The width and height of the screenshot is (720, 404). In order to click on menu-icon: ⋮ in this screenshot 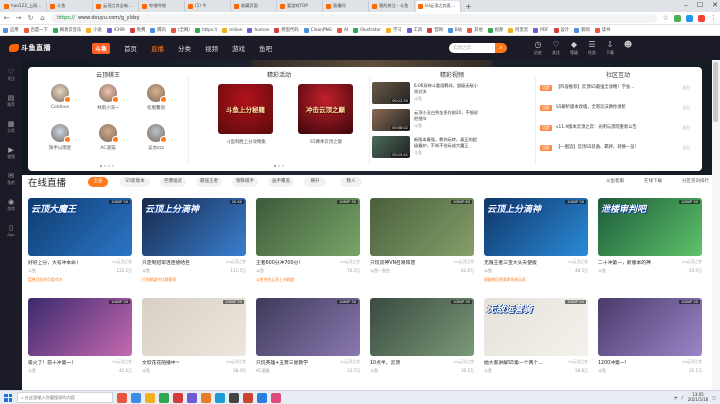, I will do `click(713, 18)`.